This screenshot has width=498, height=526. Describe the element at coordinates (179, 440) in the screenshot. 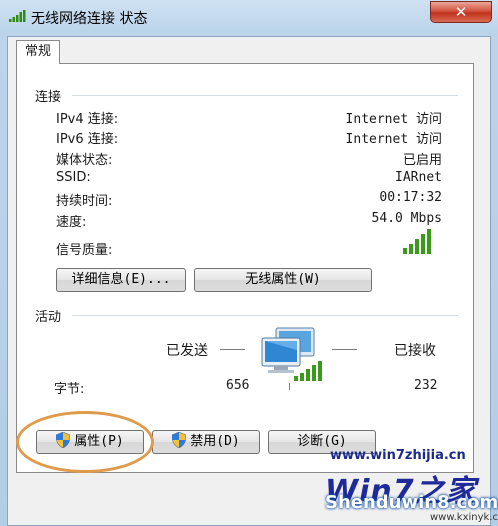

I see `uac-shield-icon` at that location.